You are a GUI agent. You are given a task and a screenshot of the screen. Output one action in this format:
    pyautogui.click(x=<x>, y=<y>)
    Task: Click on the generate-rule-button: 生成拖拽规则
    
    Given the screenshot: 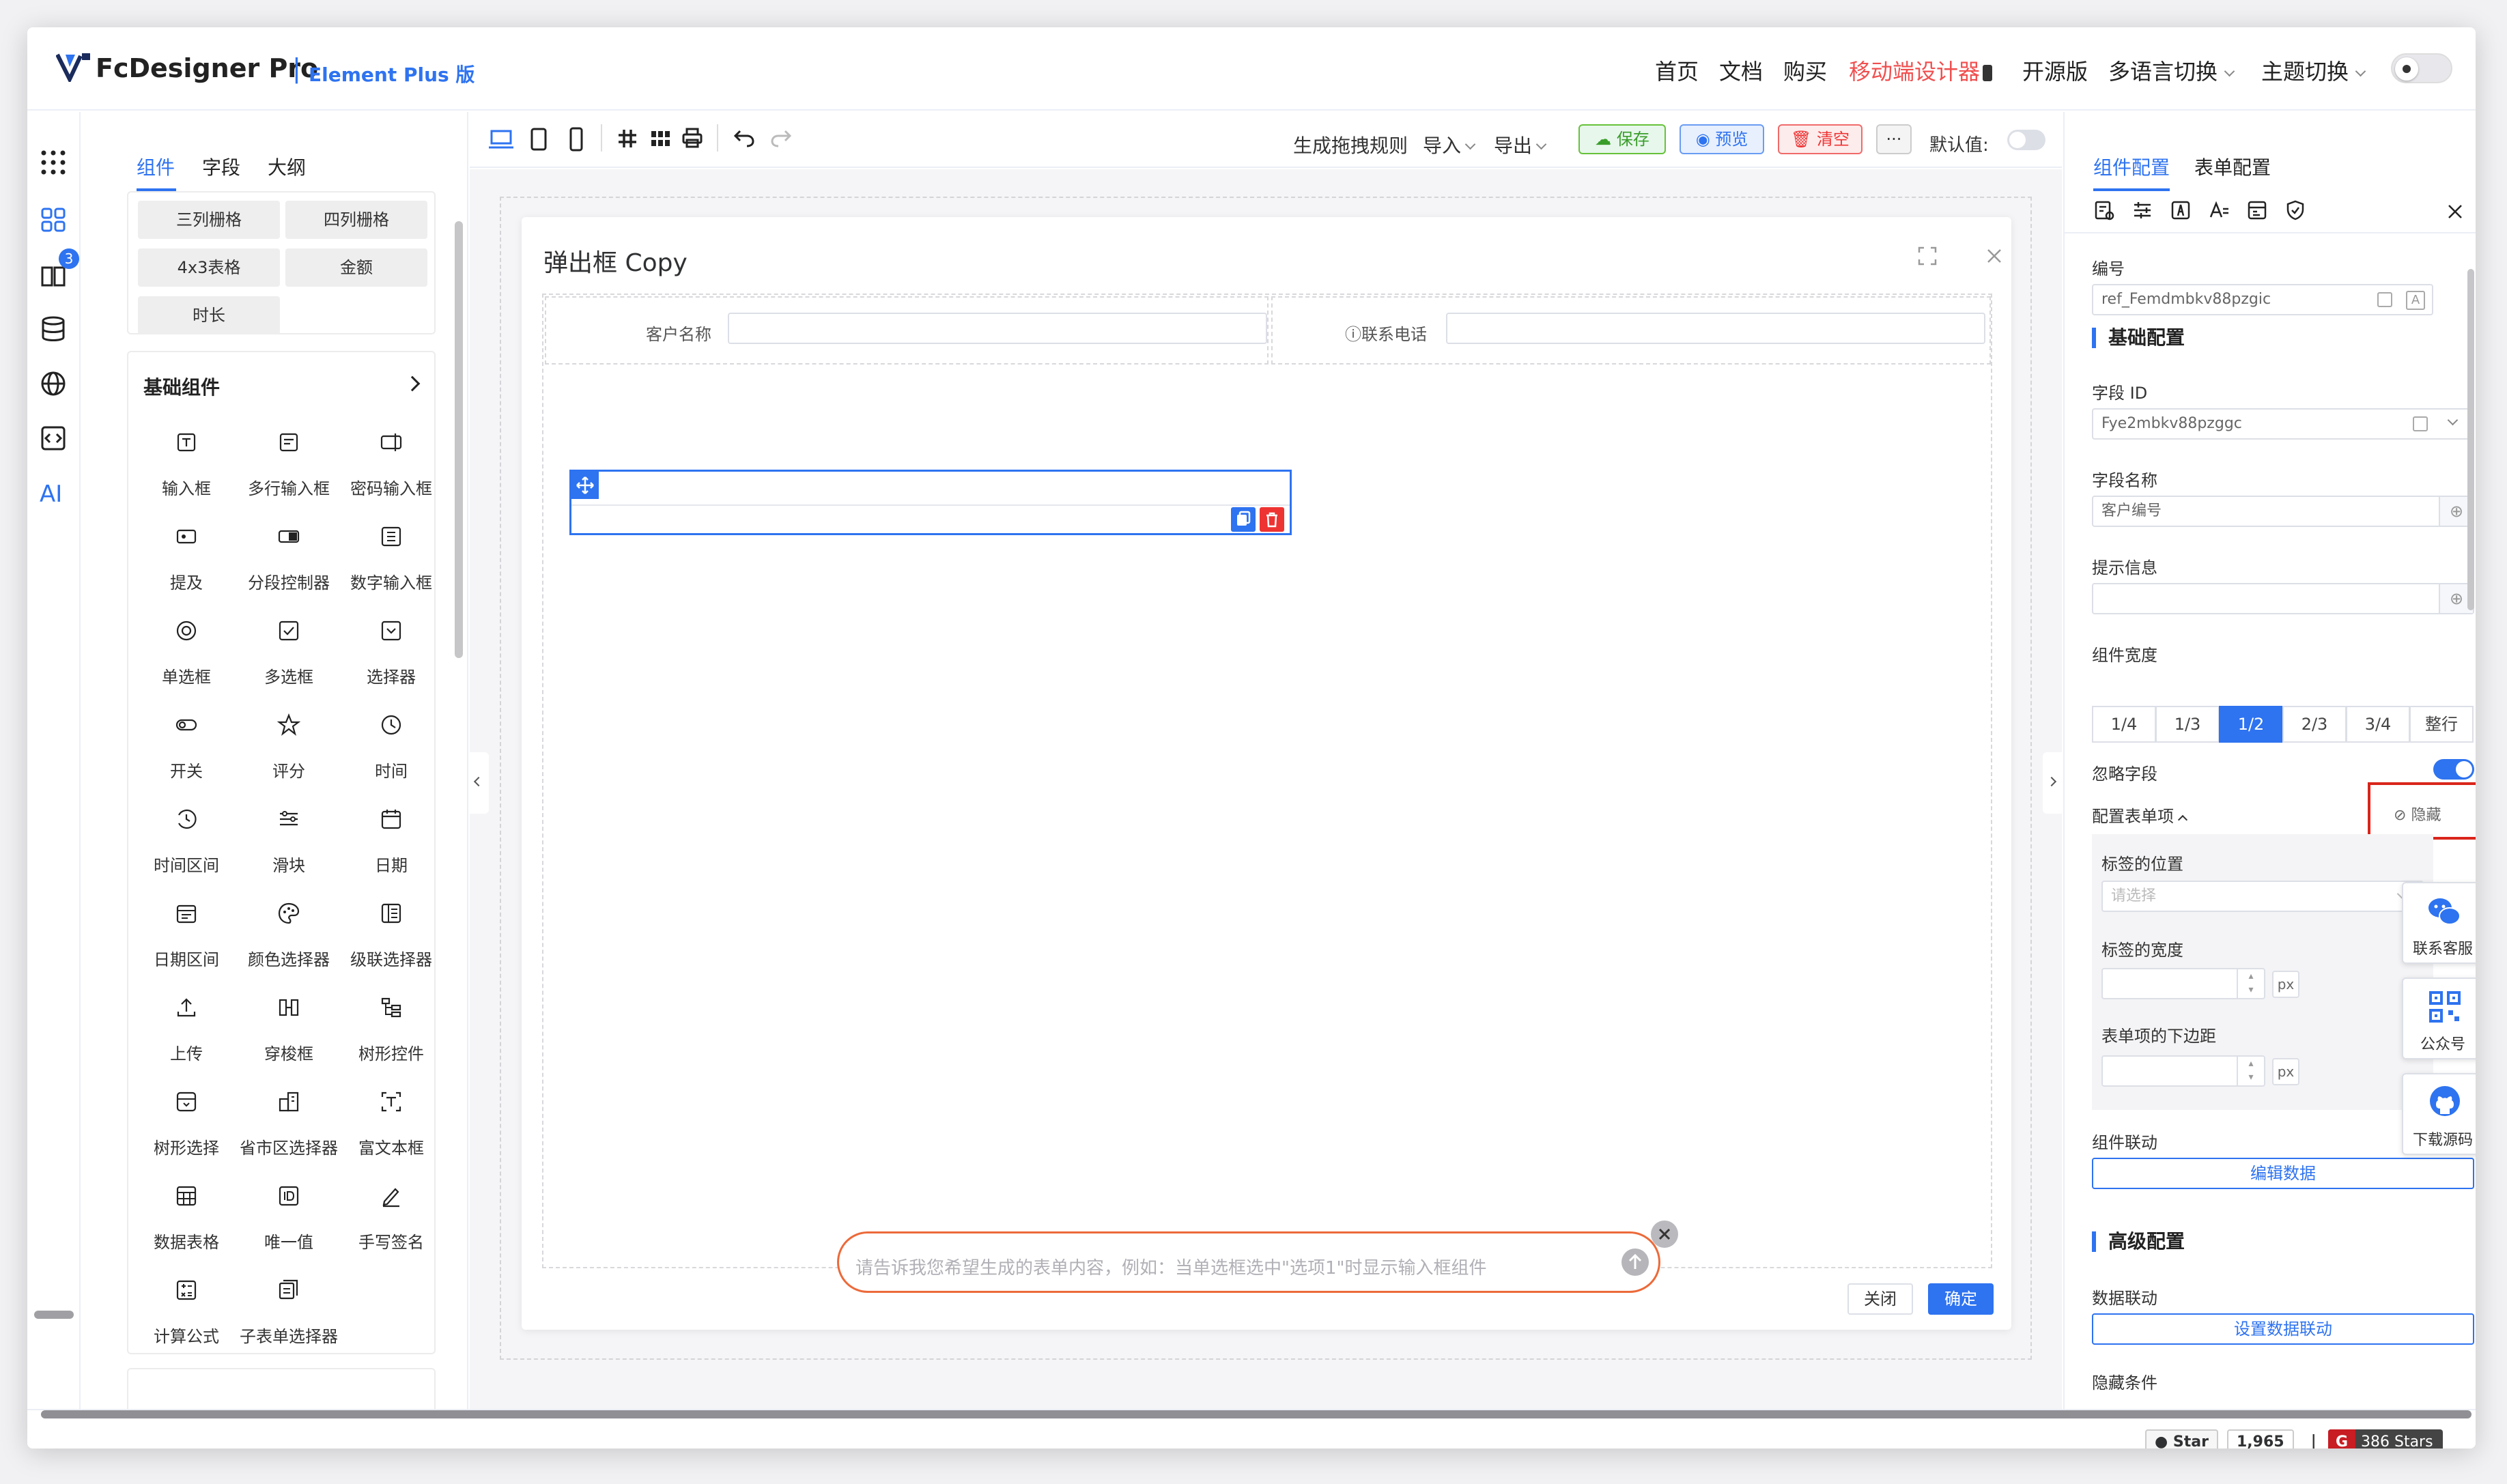 What is the action you would take?
    pyautogui.click(x=1350, y=144)
    